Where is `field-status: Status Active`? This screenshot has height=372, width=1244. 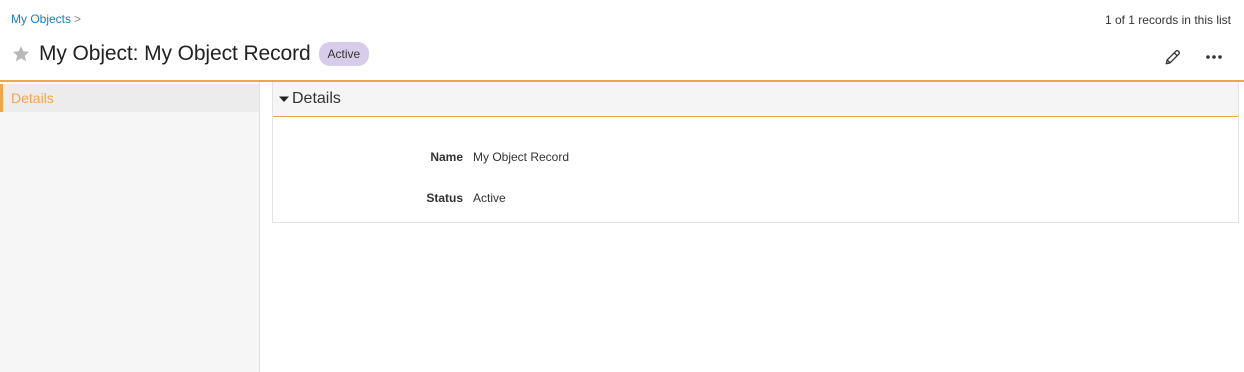 field-status: Status Active is located at coordinates (755, 199).